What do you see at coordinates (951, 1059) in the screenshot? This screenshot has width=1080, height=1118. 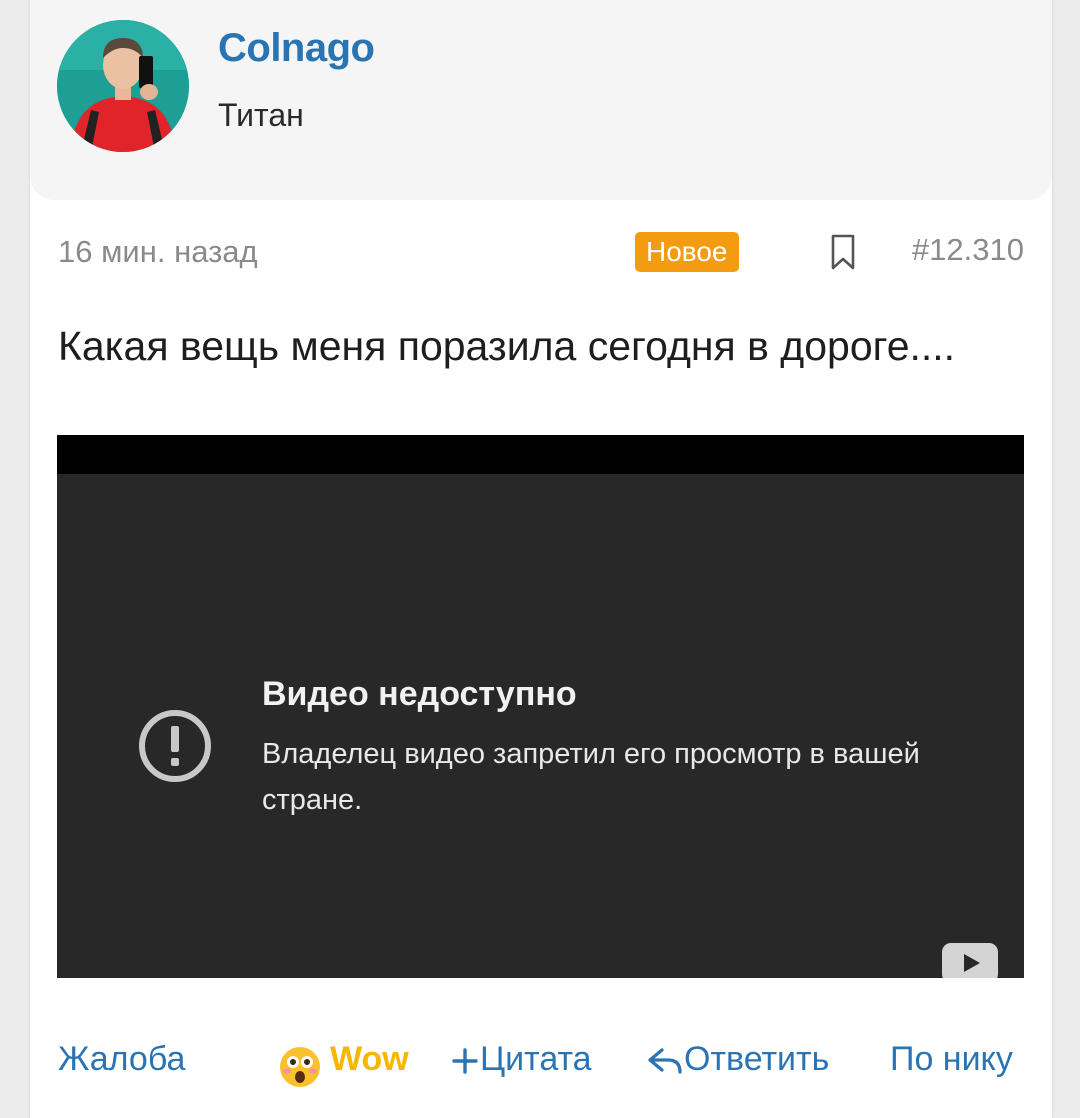 I see `by-nick-button: По нику` at bounding box center [951, 1059].